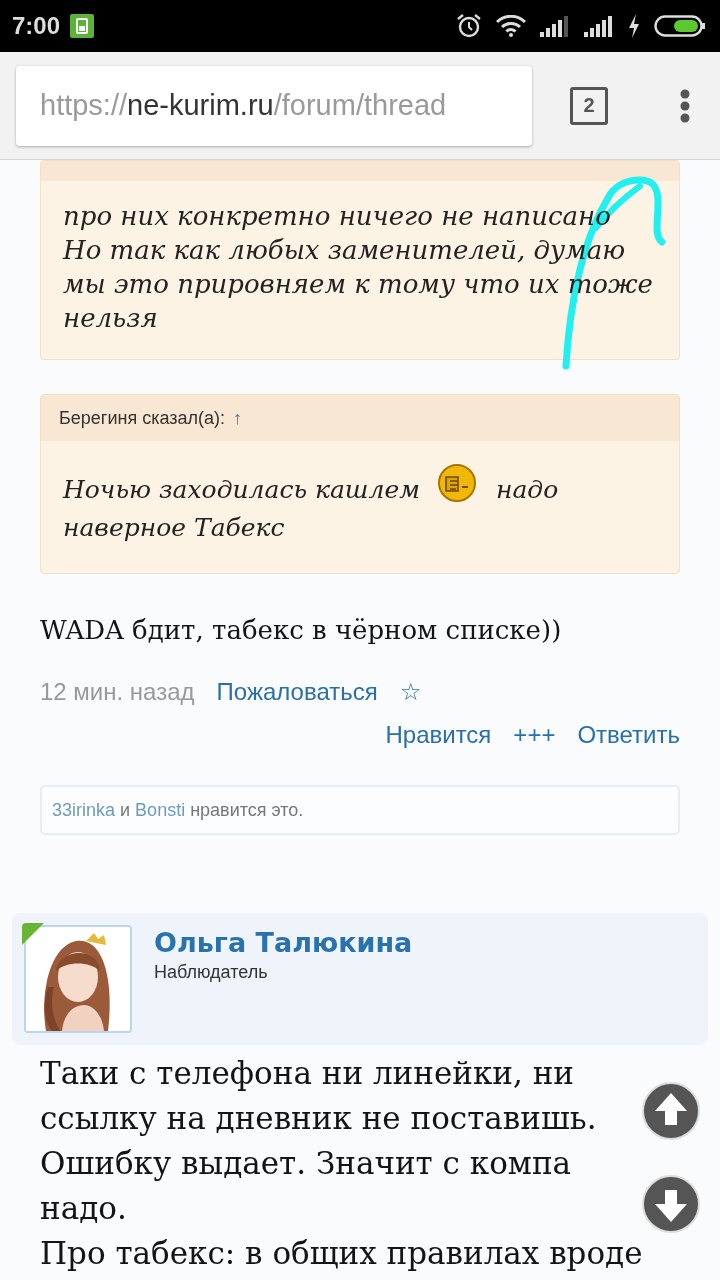  What do you see at coordinates (84, 809) in the screenshot?
I see `user-link: 33irinka` at bounding box center [84, 809].